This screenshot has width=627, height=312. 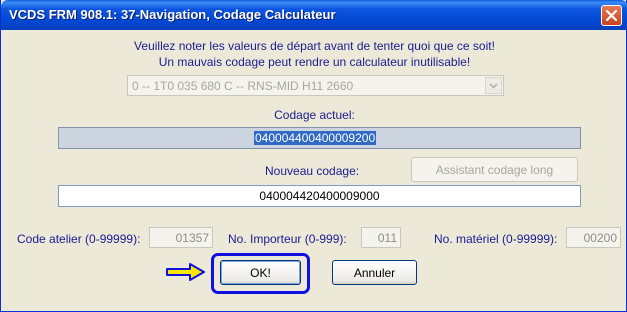 I want to click on equipment-label: No. matériel (0-99999):, so click(x=496, y=239).